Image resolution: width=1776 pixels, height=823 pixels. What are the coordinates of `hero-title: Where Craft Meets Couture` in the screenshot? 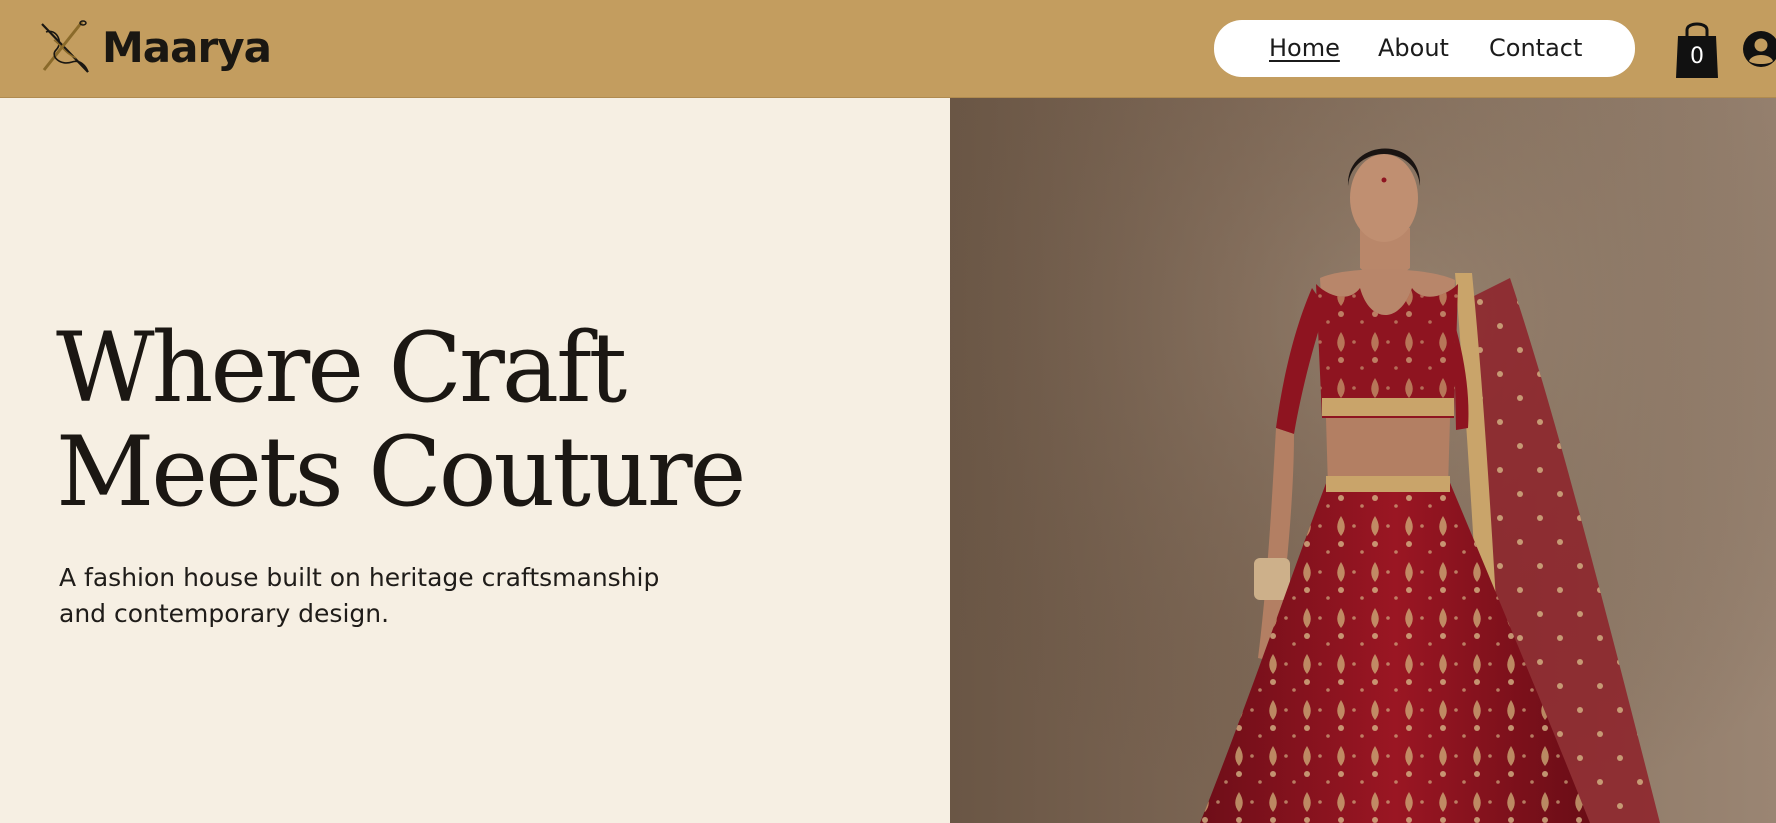 It's located at (456, 420).